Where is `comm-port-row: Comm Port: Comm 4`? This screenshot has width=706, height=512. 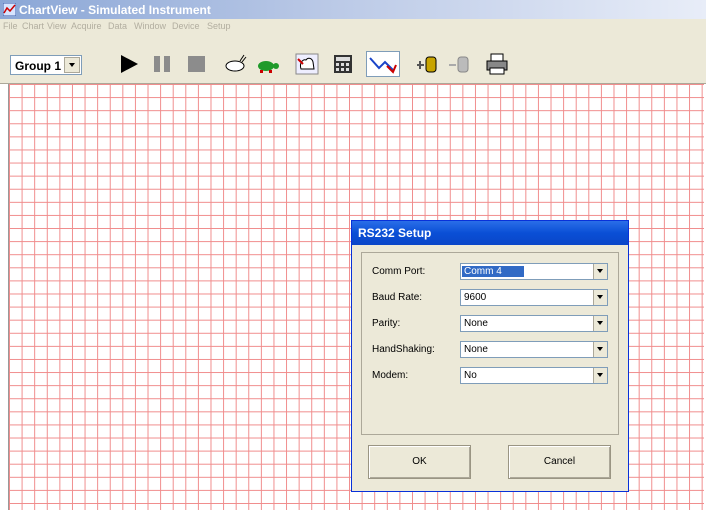 comm-port-row: Comm Port: Comm 4 is located at coordinates (492, 273).